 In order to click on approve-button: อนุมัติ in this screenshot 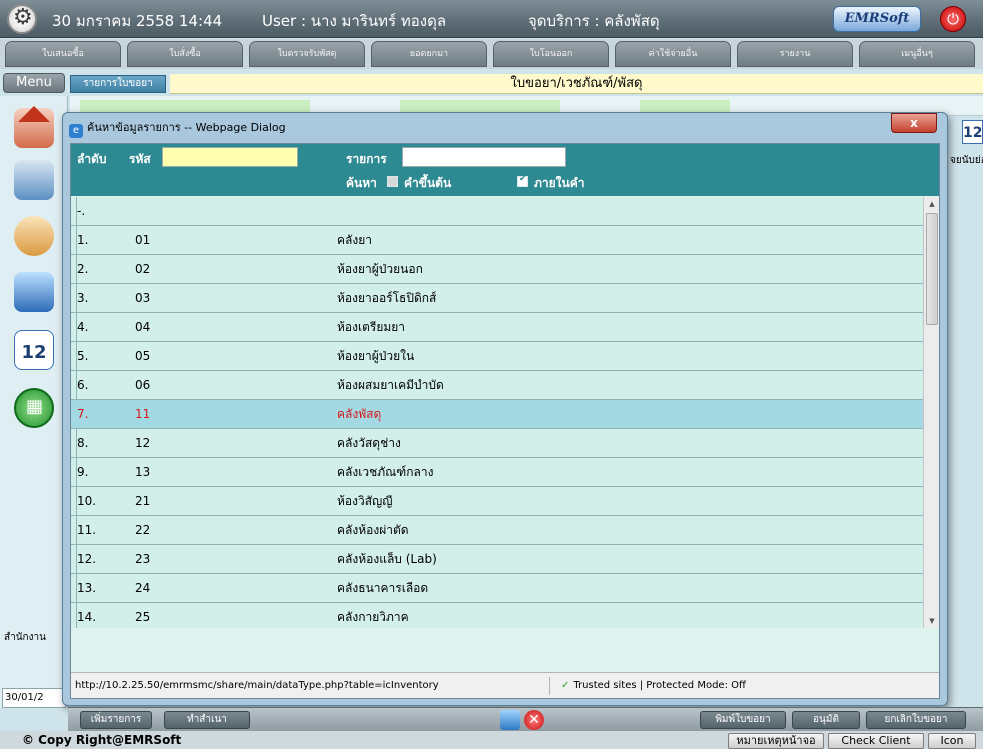, I will do `click(826, 720)`.